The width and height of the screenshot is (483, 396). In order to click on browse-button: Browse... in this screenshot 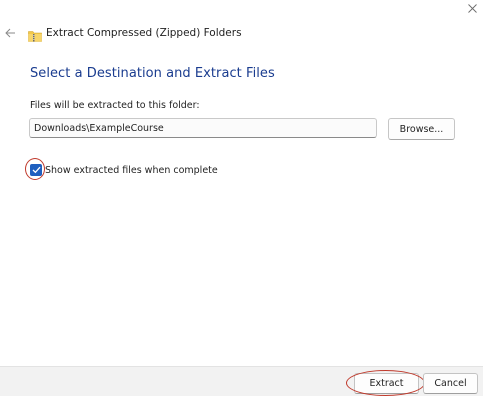, I will do `click(421, 129)`.